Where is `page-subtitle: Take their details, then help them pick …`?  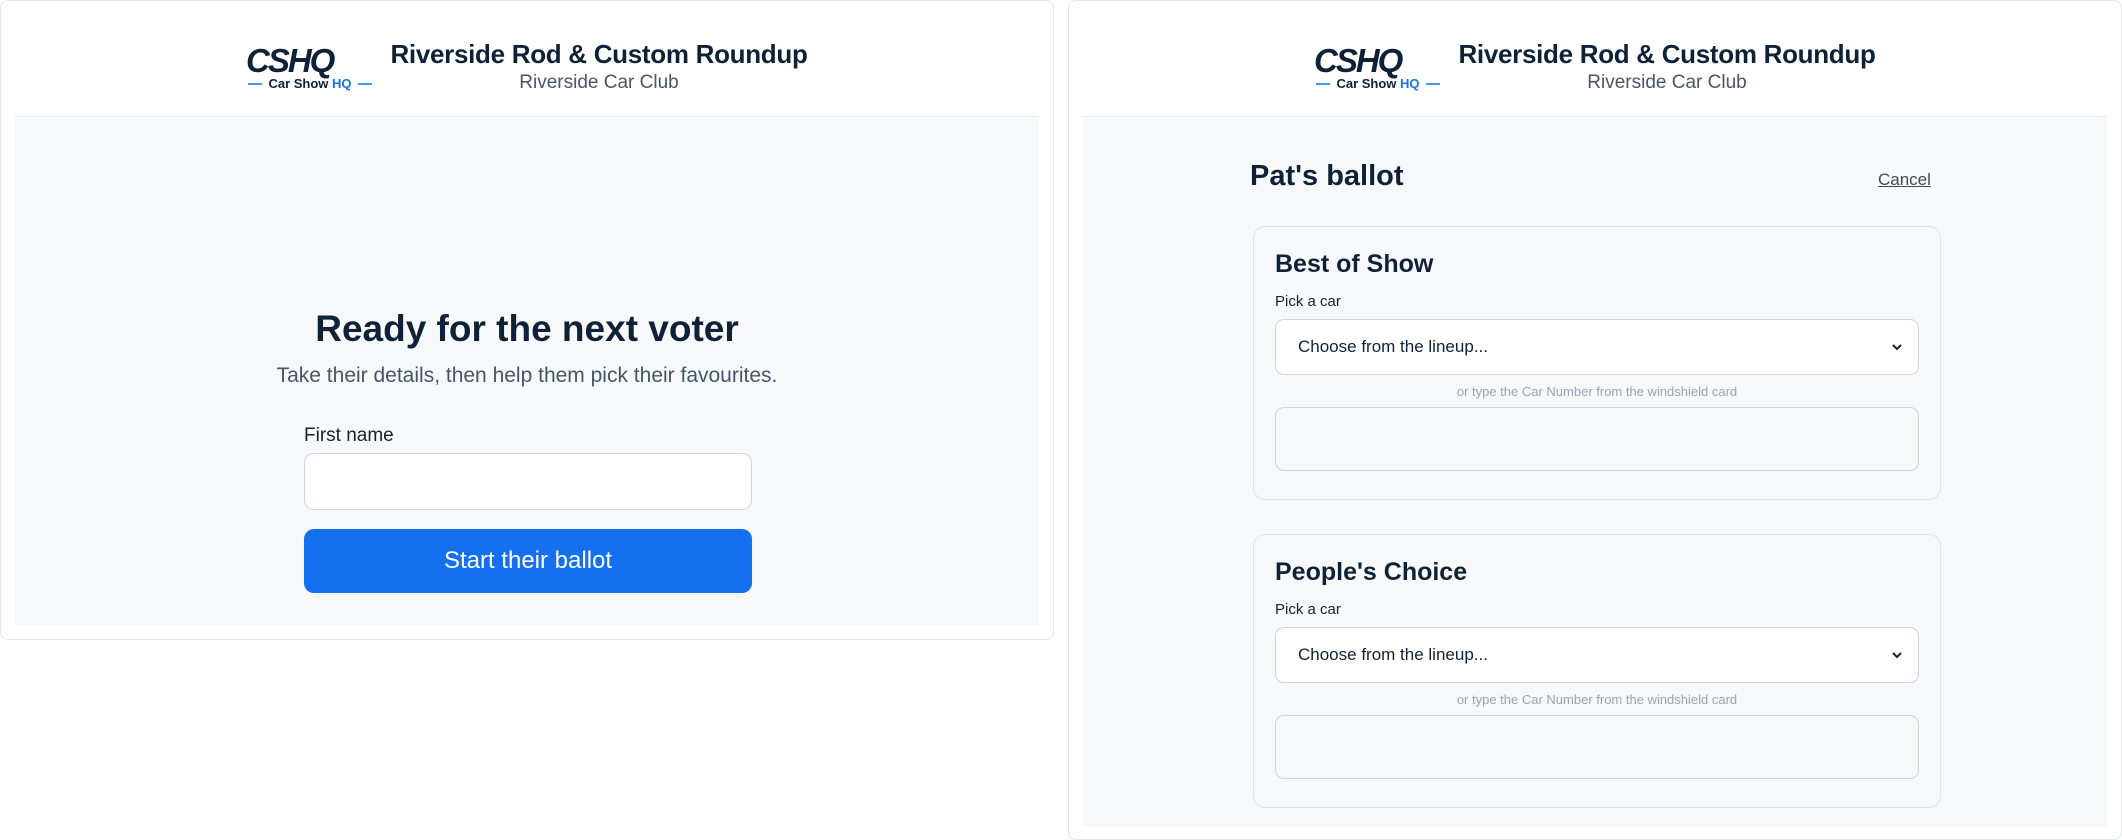 page-subtitle: Take their details, then help them pick … is located at coordinates (527, 375).